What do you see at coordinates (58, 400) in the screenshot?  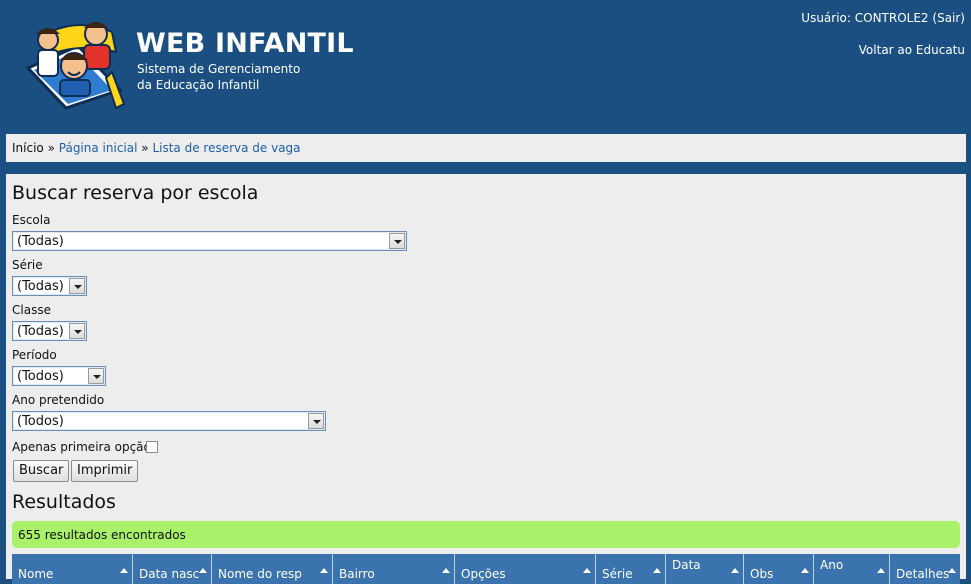 I see `target-year-label: Ano pretendido` at bounding box center [58, 400].